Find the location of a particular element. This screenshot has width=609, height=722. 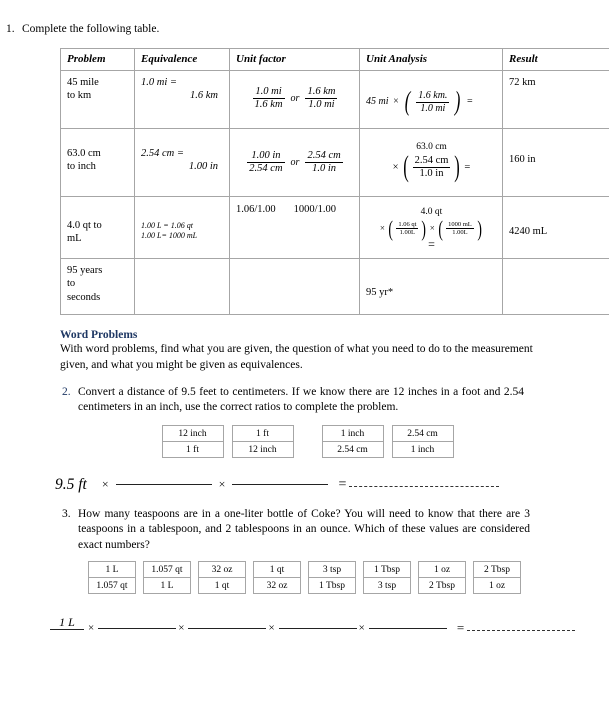

ratio-box: 1.057 qt 1 L is located at coordinates (167, 577).